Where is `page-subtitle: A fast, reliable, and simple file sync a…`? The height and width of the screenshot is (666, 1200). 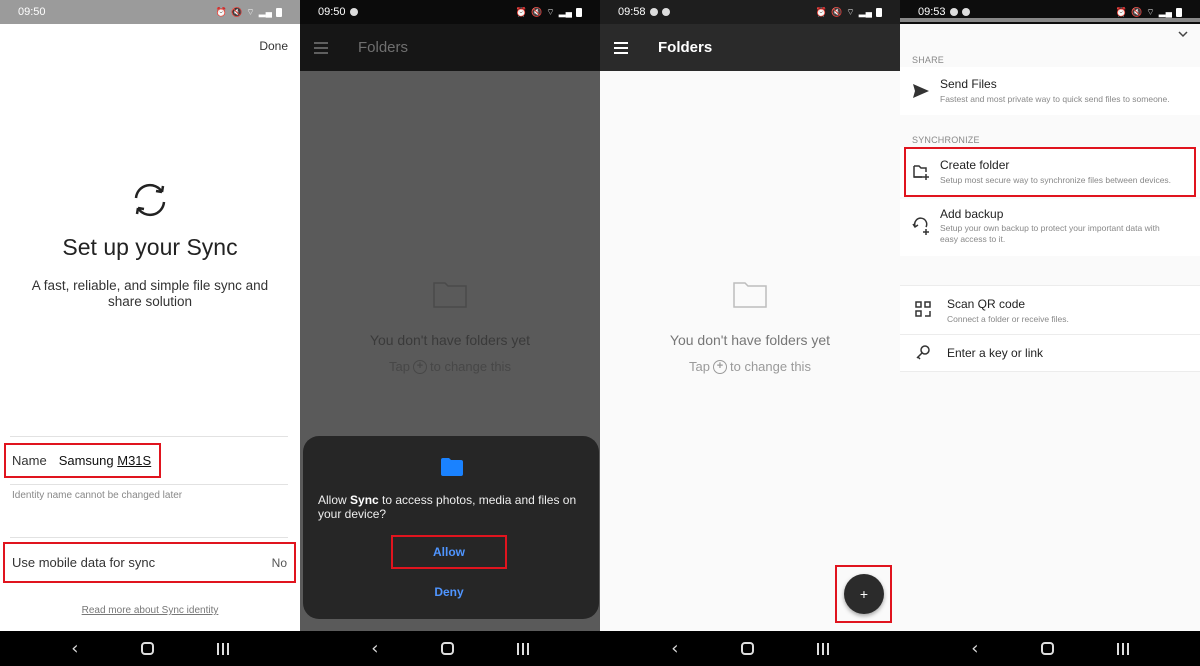
page-subtitle: A fast, reliable, and simple file sync a… is located at coordinates (150, 293).